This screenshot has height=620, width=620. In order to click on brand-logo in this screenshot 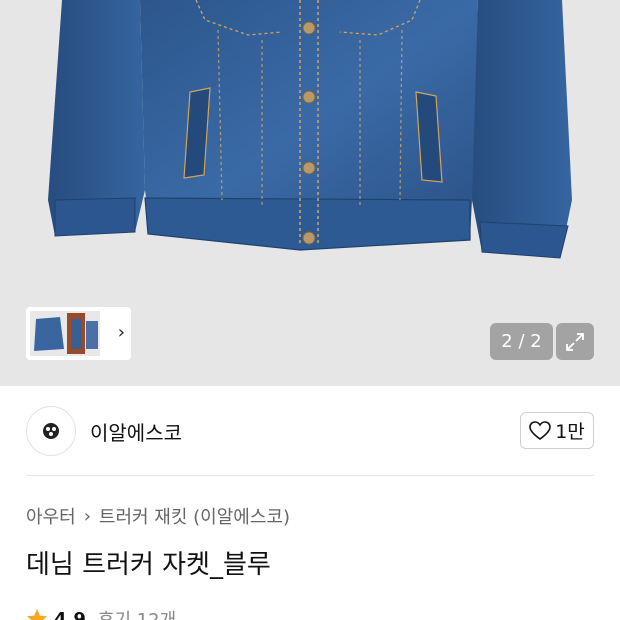, I will do `click(51, 431)`.